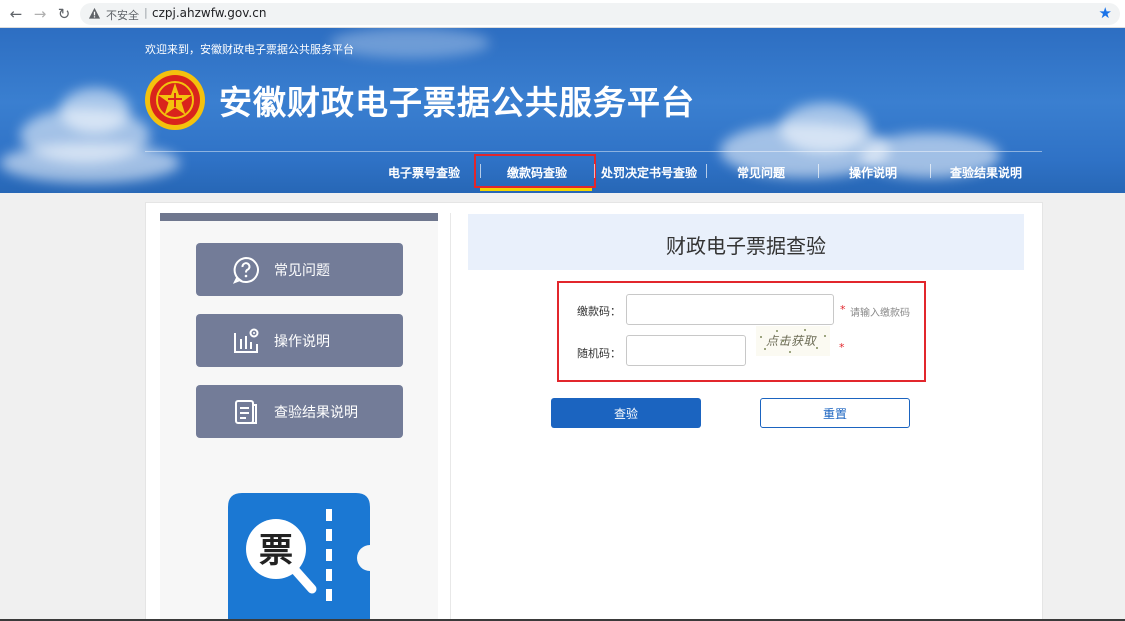  I want to click on captcha-image: 点击获取, so click(793, 341).